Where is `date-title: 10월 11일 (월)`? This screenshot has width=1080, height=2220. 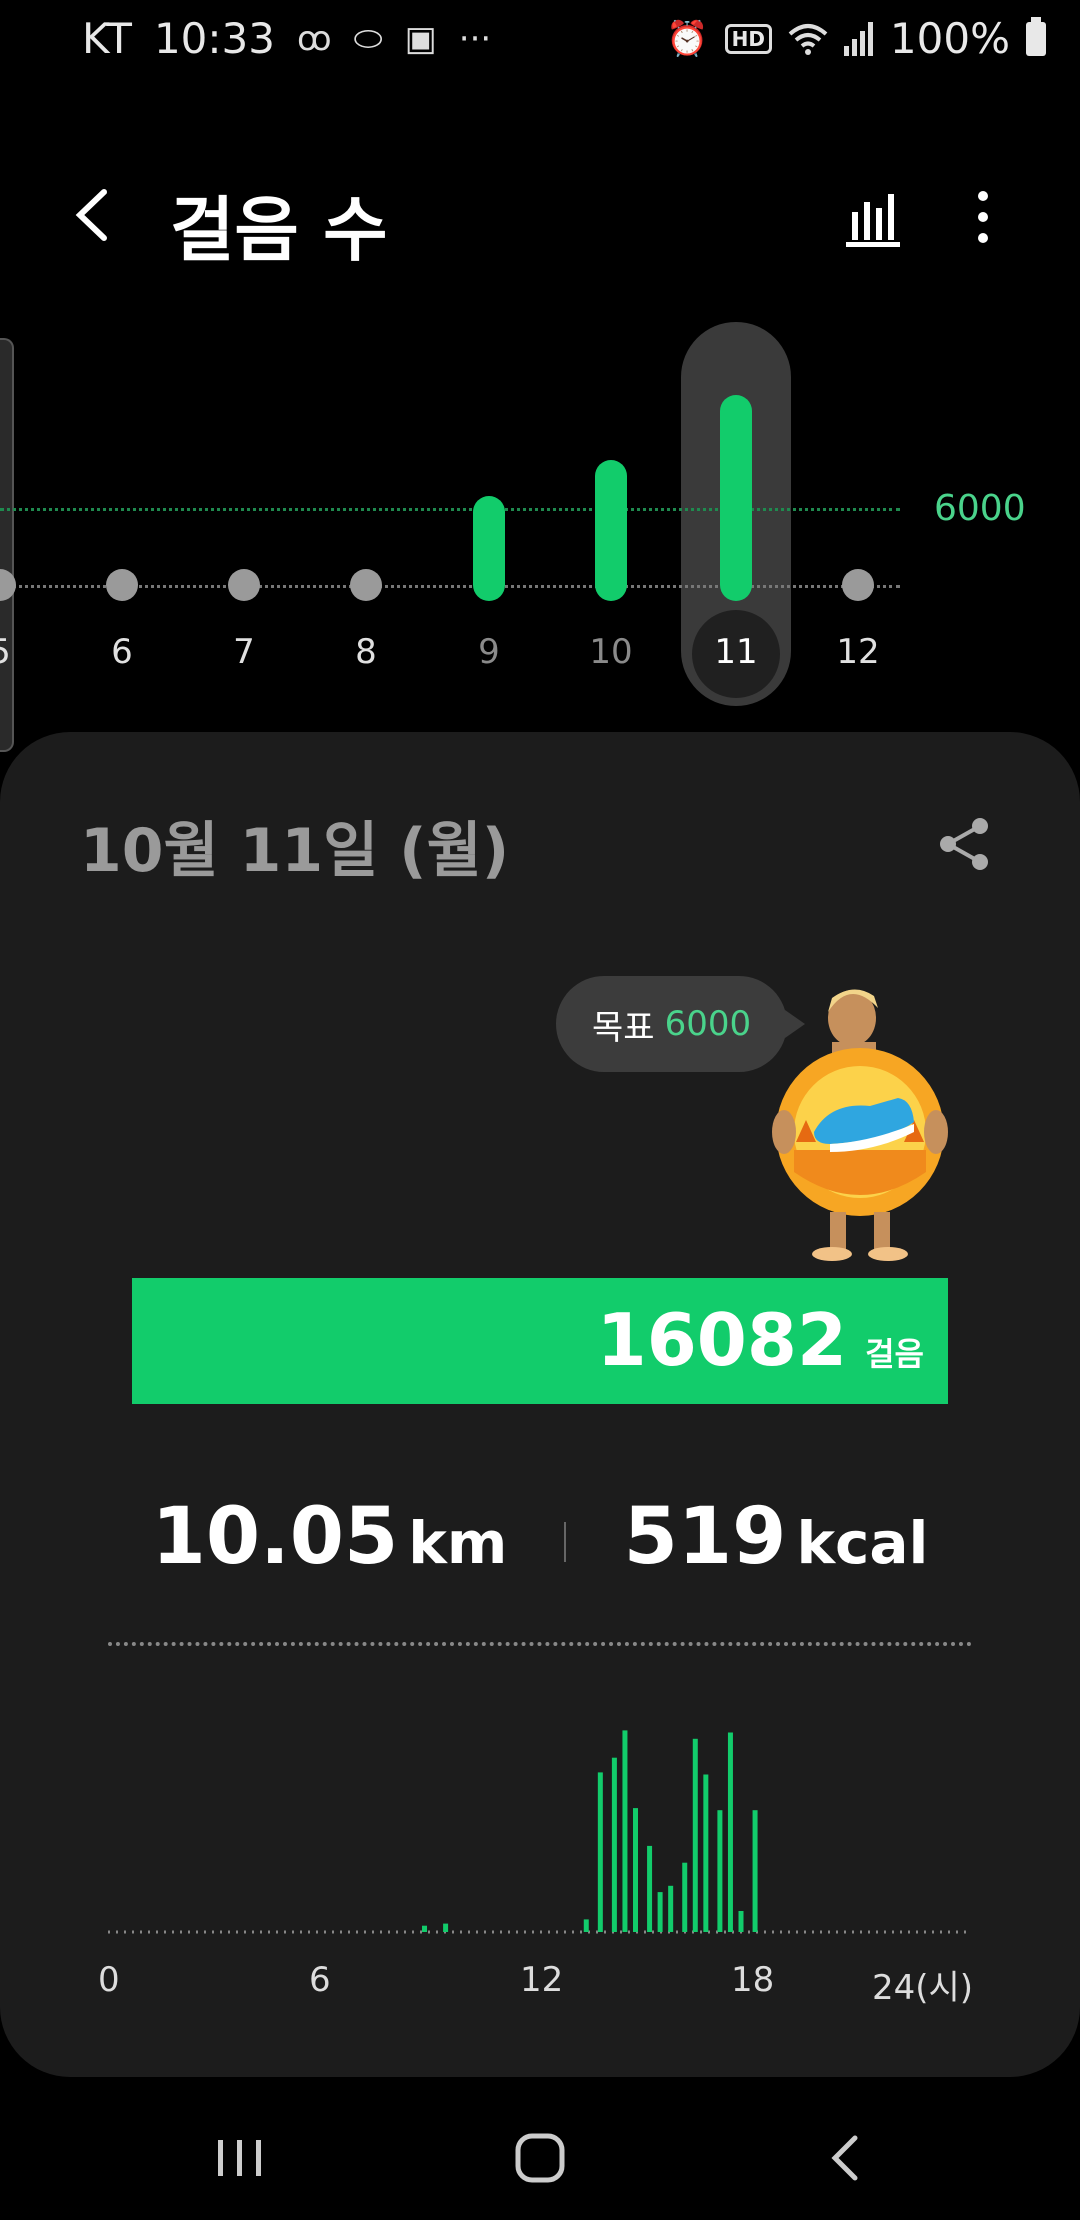
date-title: 10월 11일 (월) is located at coordinates (295, 851).